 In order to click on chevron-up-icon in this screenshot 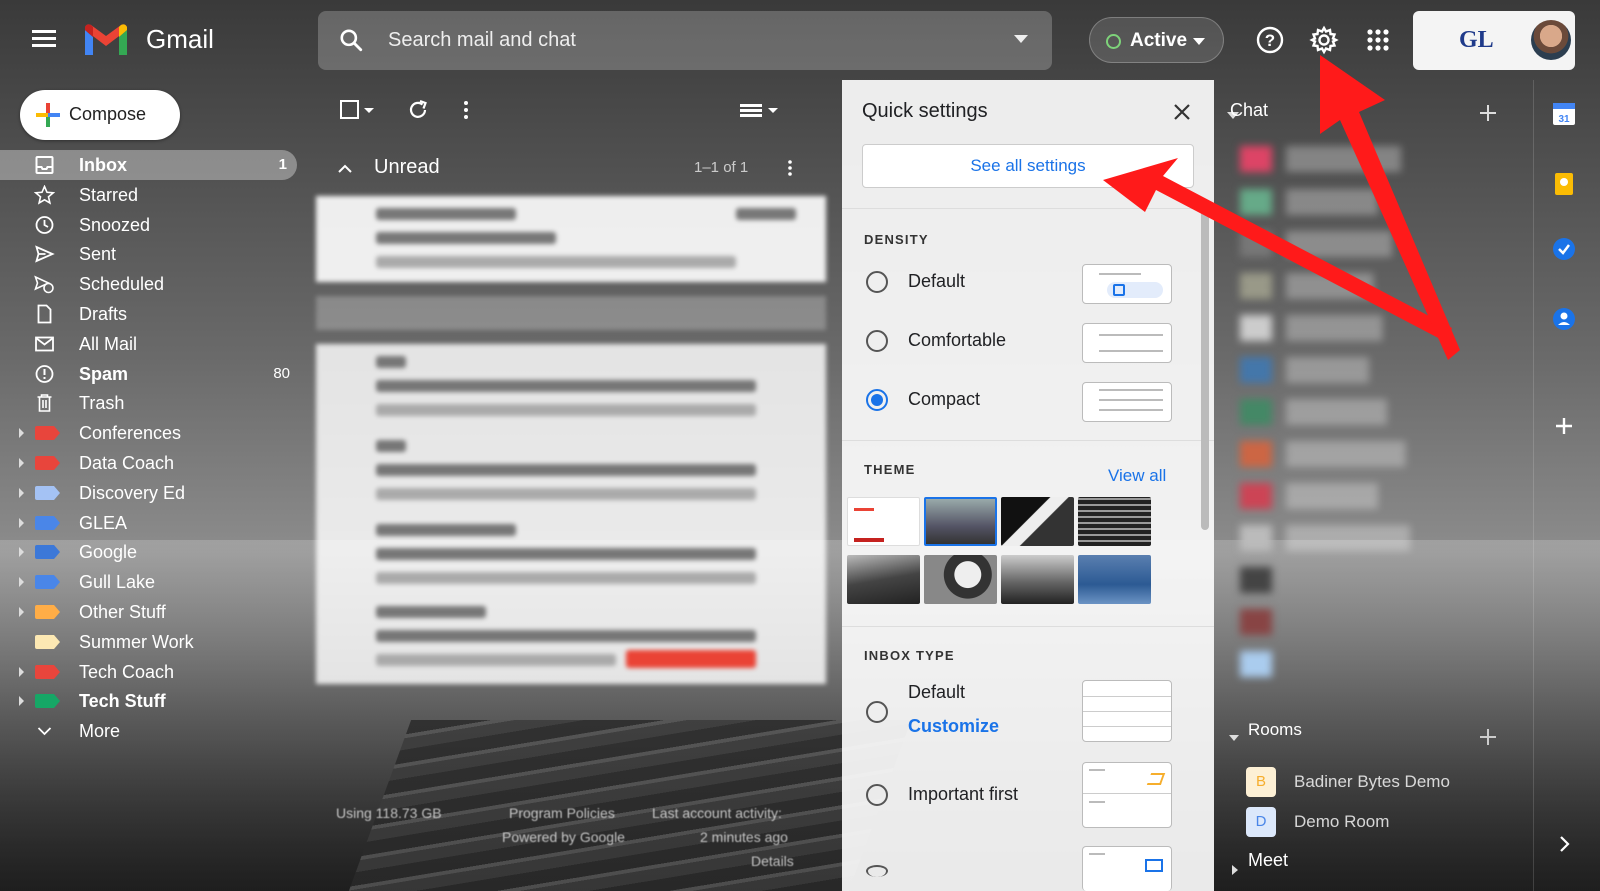, I will do `click(345, 169)`.